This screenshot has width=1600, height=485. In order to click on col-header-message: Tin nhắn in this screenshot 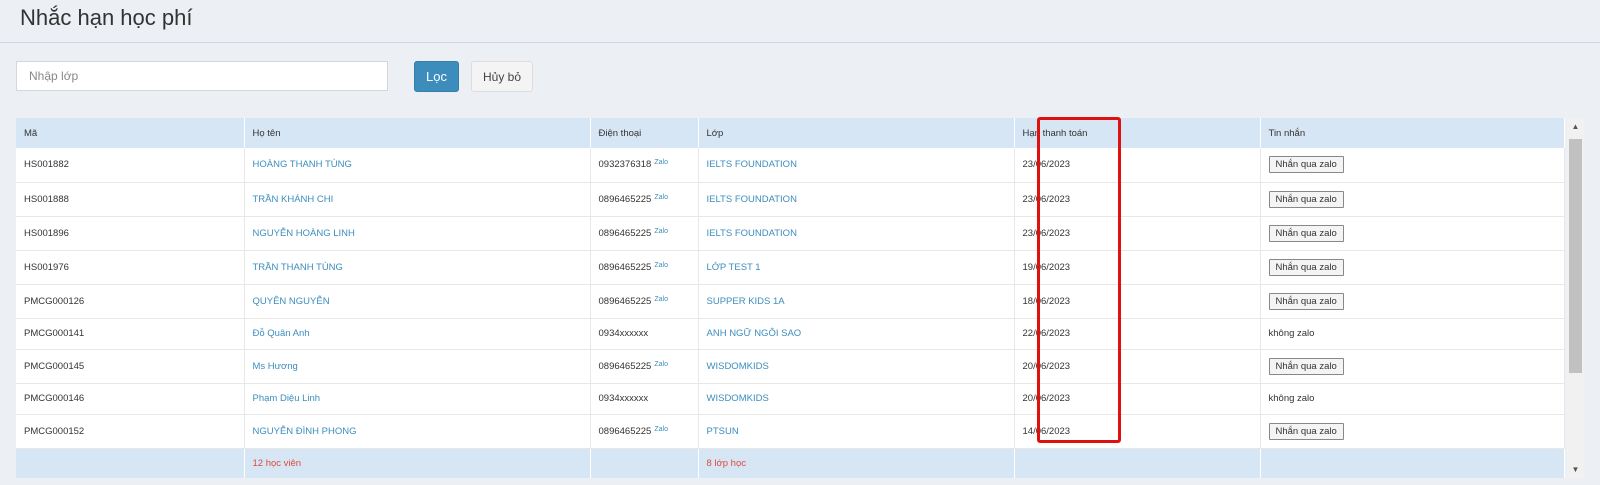, I will do `click(1412, 133)`.